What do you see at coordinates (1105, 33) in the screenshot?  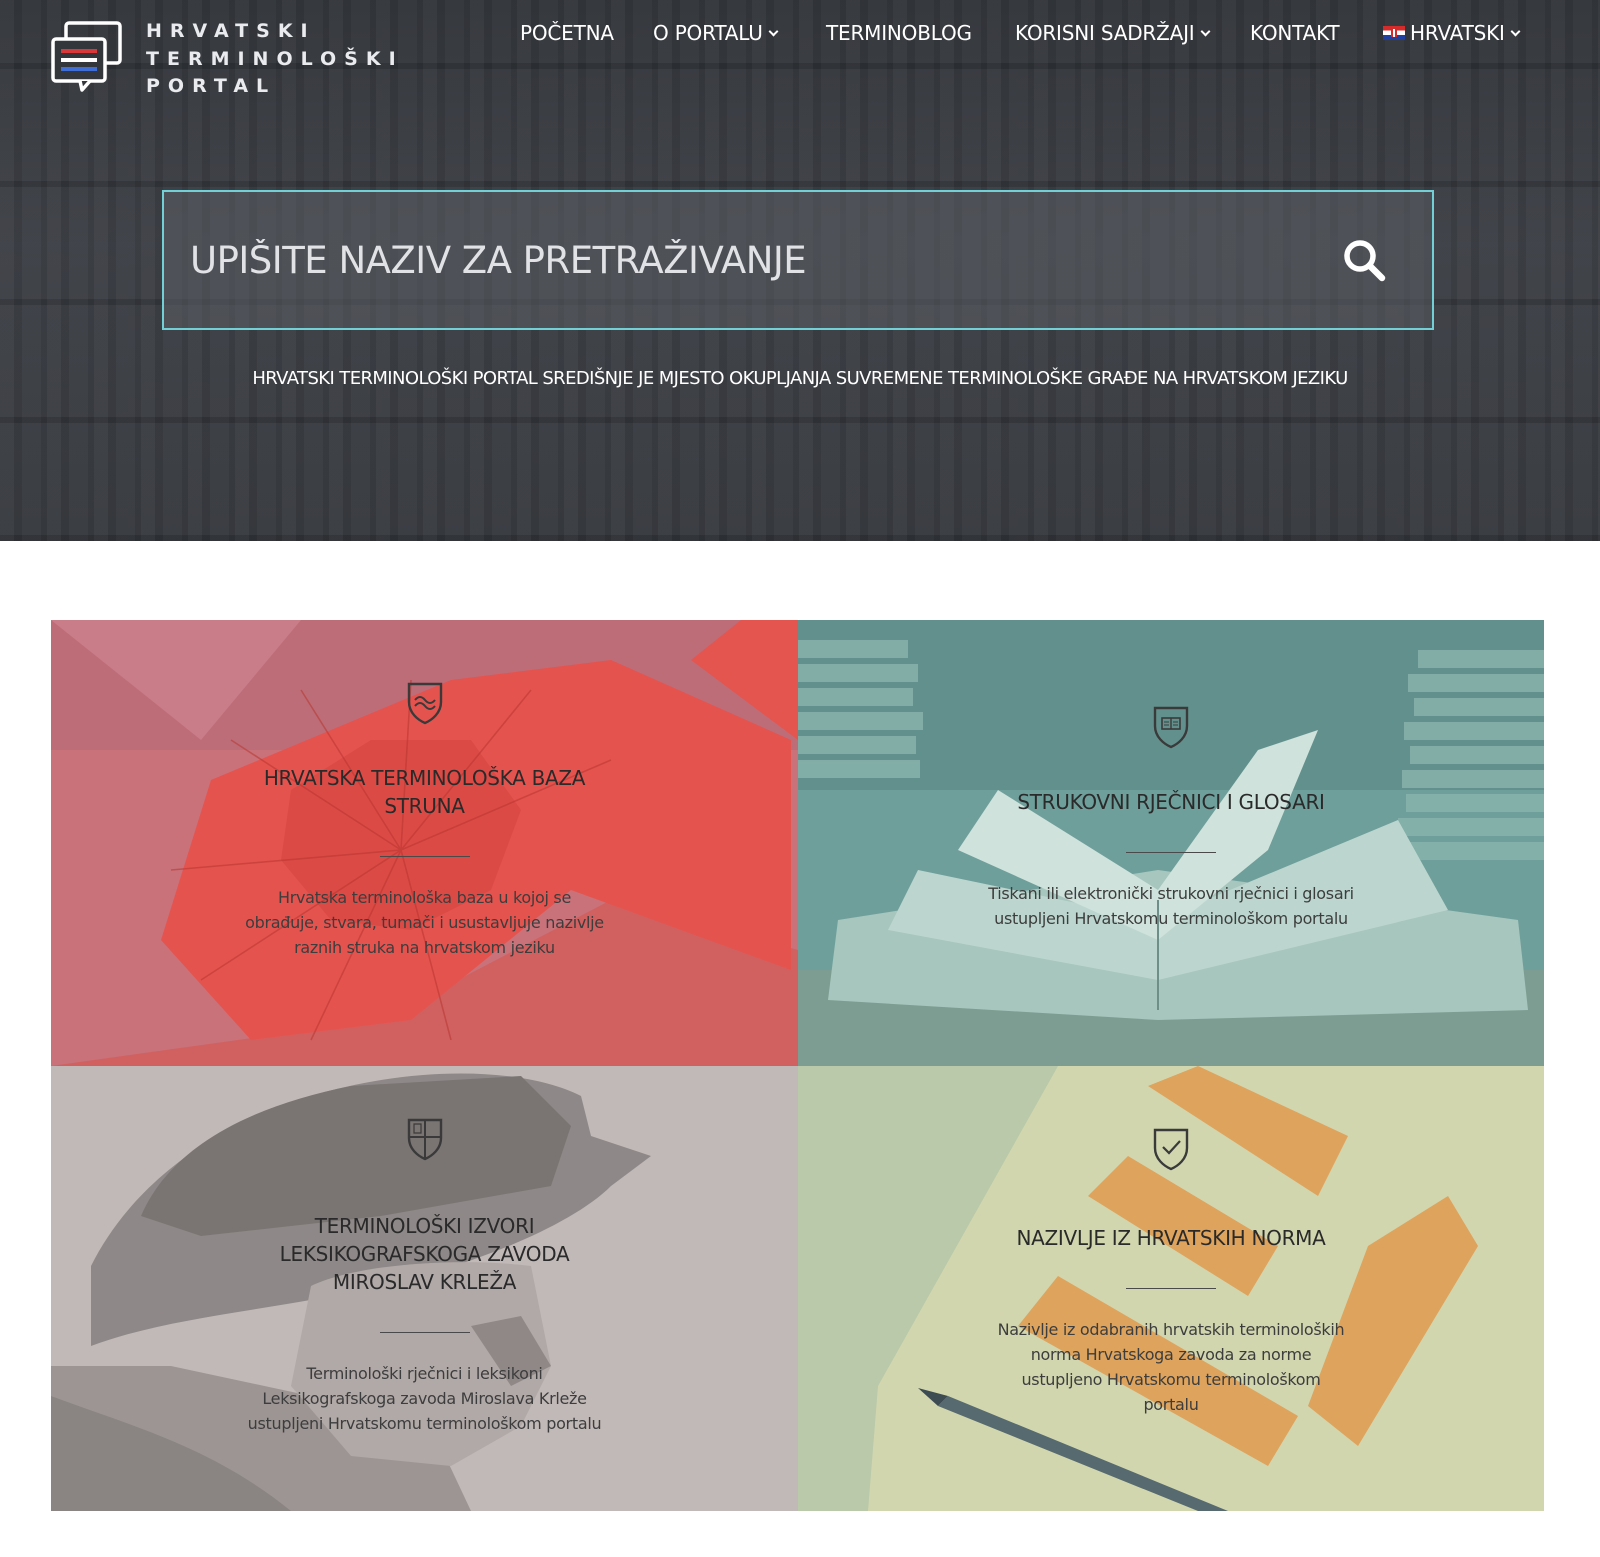 I see `nav-item-label: KORISNI SADRŽAJI` at bounding box center [1105, 33].